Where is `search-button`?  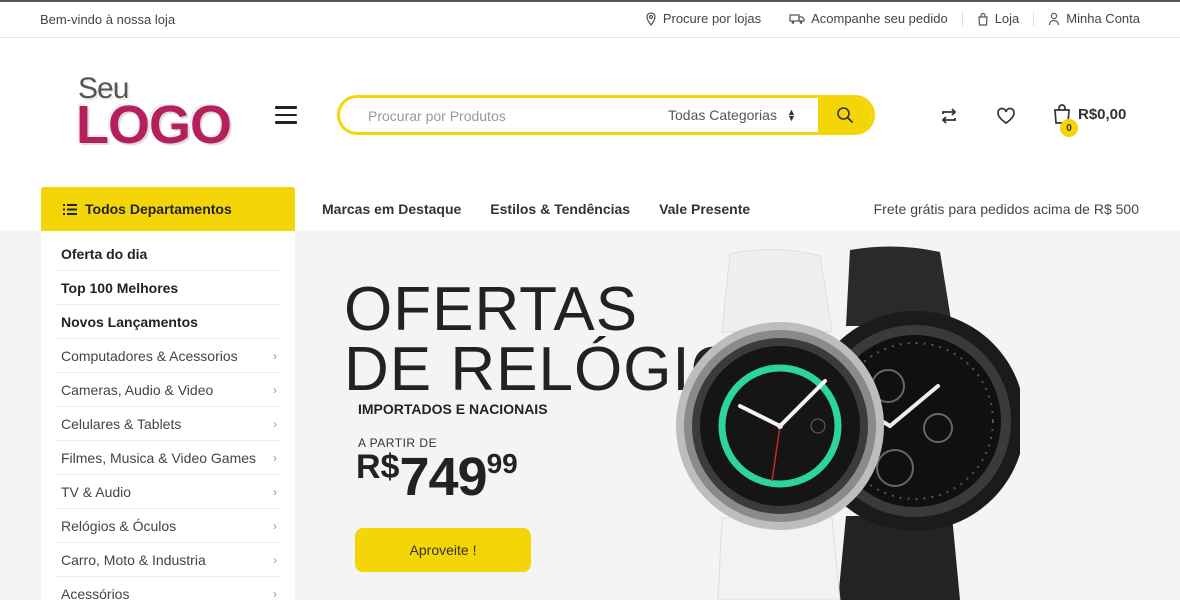
search-button is located at coordinates (845, 115).